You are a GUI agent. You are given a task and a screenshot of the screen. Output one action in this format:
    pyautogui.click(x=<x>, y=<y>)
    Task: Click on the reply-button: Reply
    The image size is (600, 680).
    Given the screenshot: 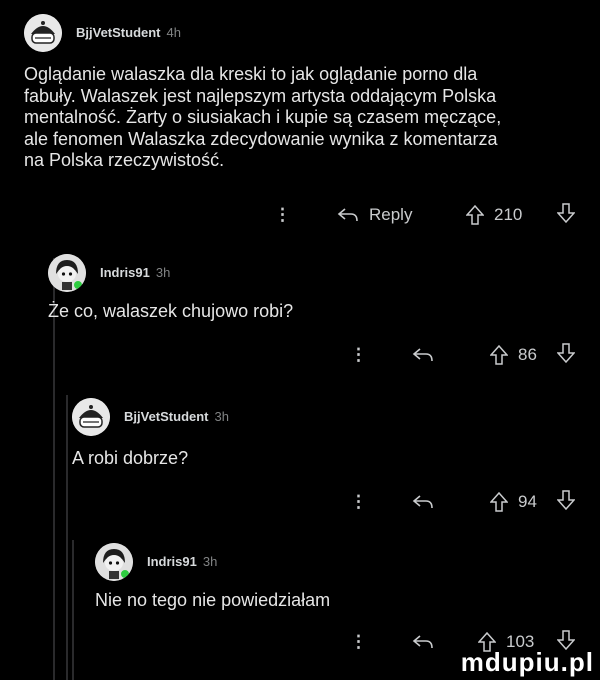 What is the action you would take?
    pyautogui.click(x=374, y=215)
    